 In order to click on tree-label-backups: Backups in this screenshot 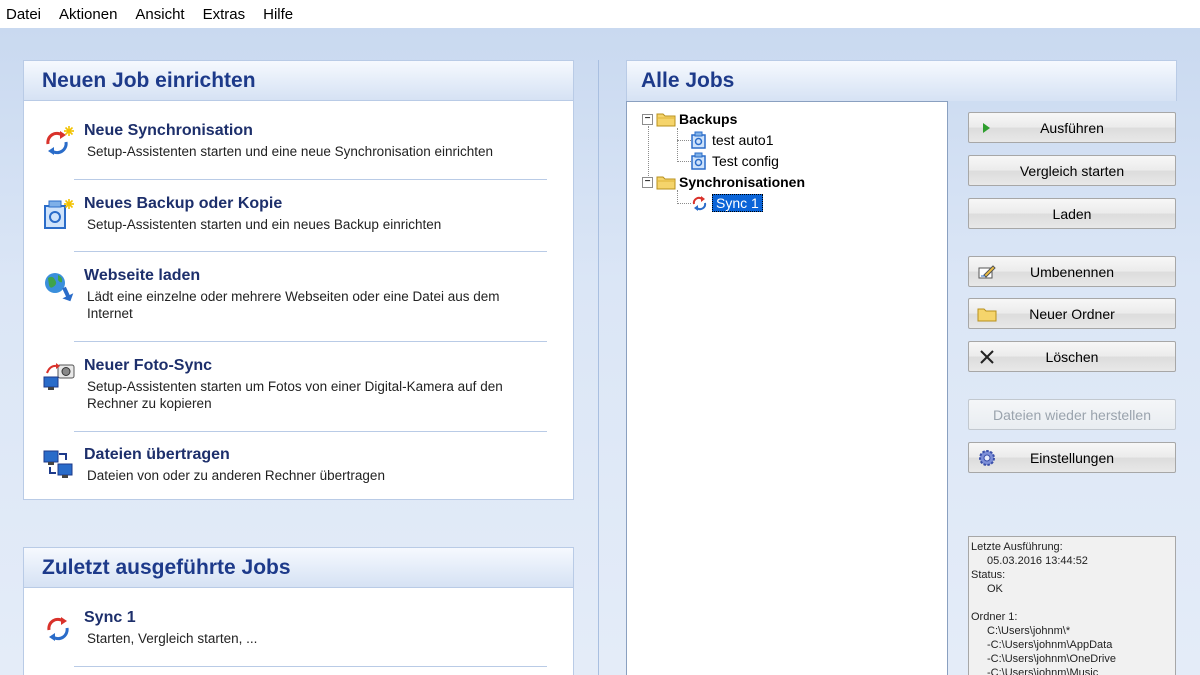, I will do `click(708, 119)`.